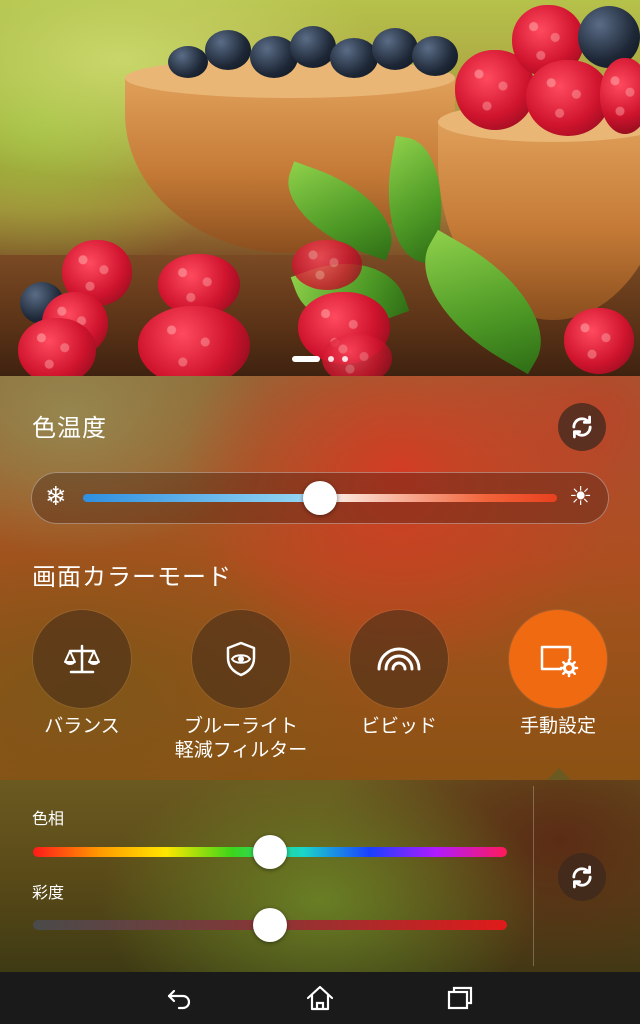  I want to click on navigation-bar, so click(320, 998).